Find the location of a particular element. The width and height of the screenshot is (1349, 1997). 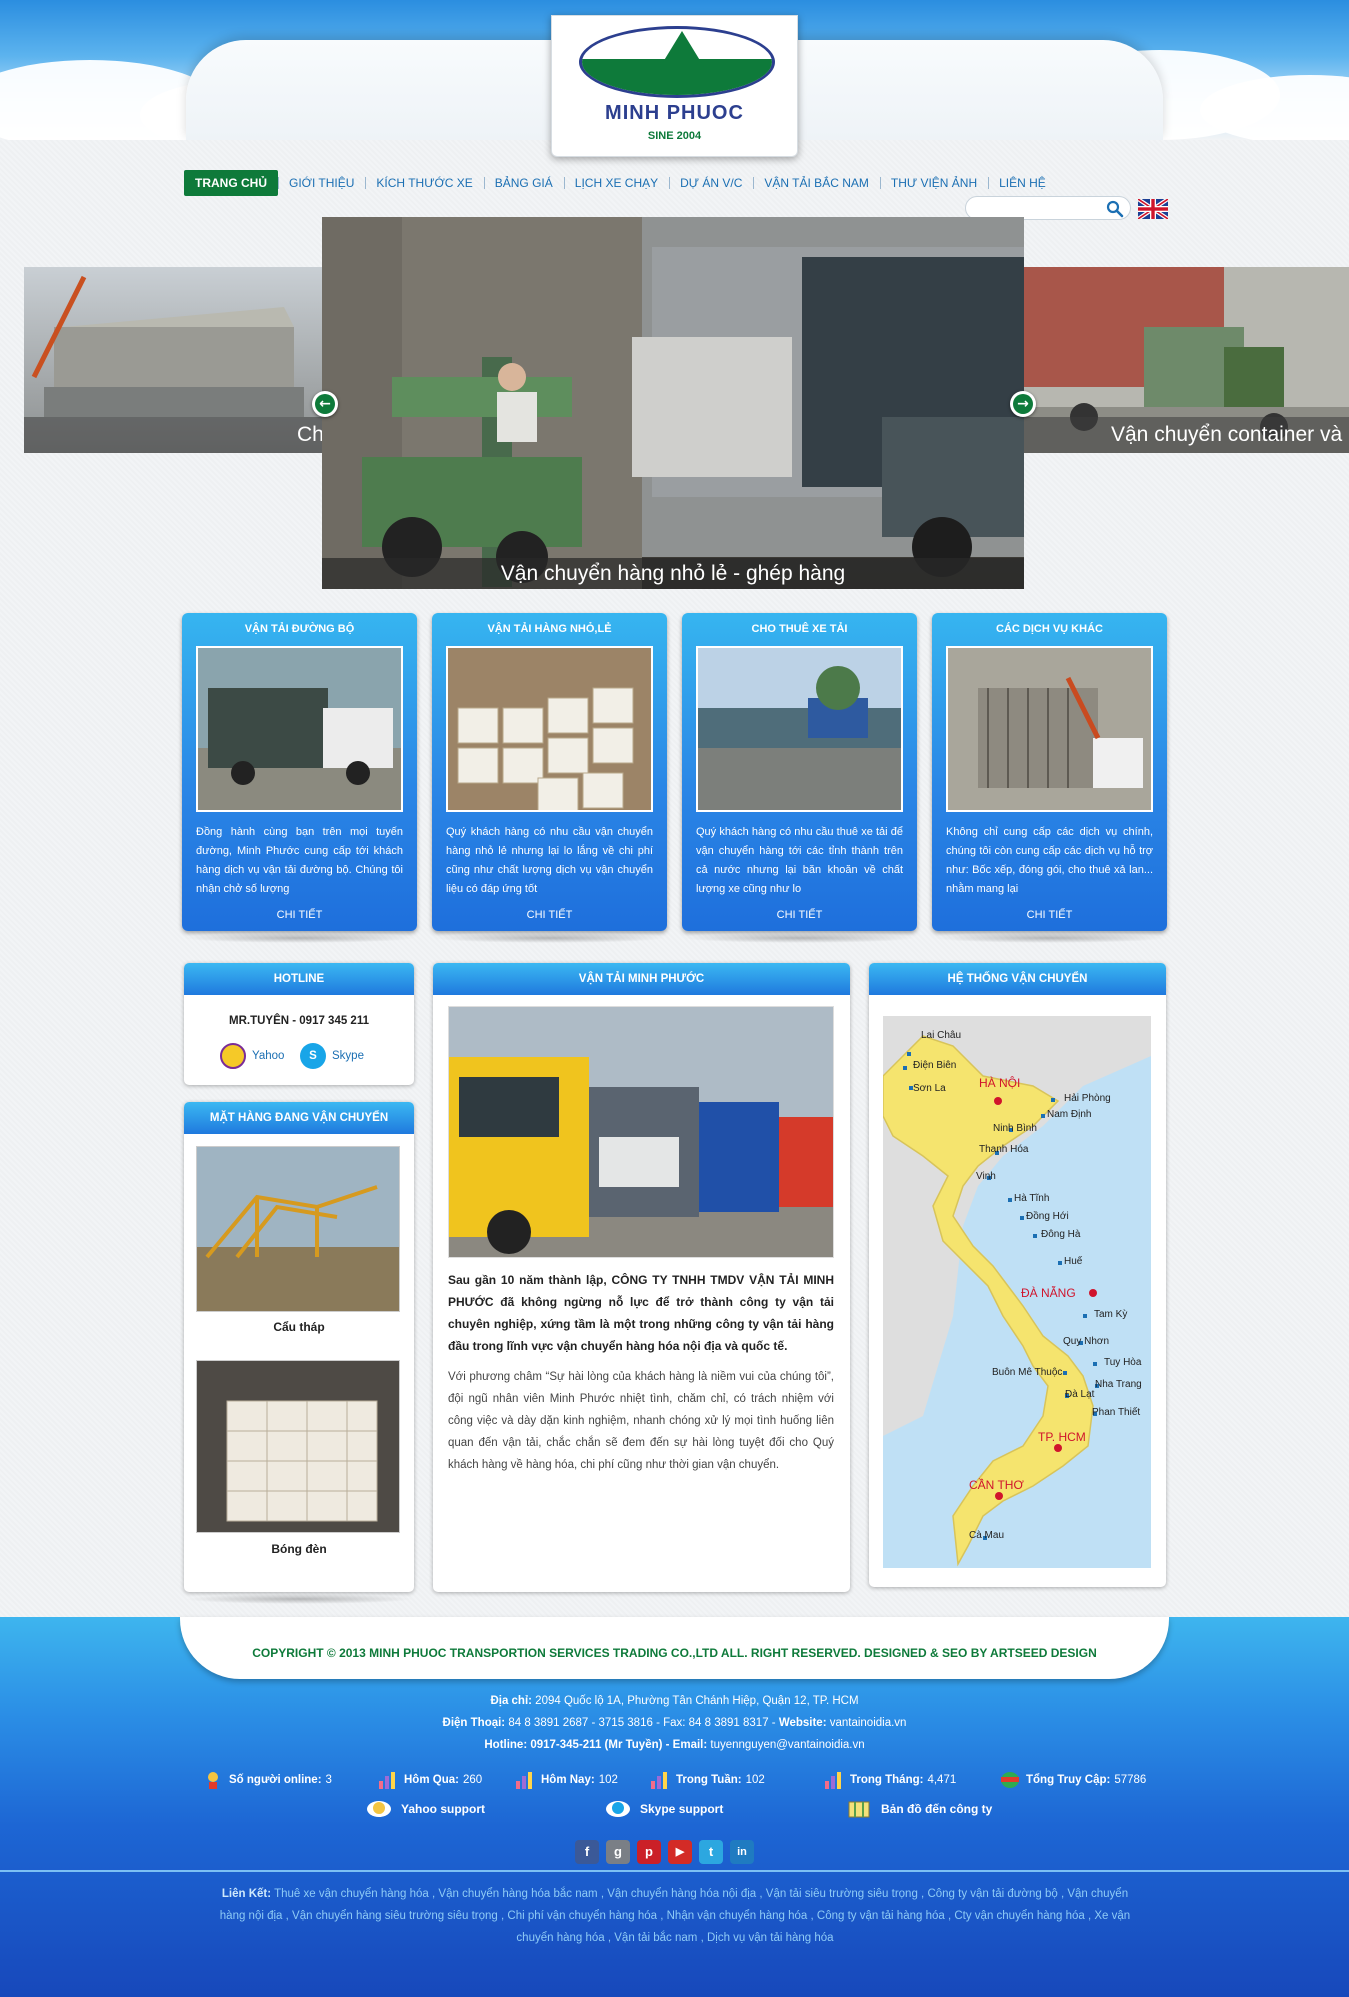

stat-label: Trong Tháng: is located at coordinates (887, 1780).